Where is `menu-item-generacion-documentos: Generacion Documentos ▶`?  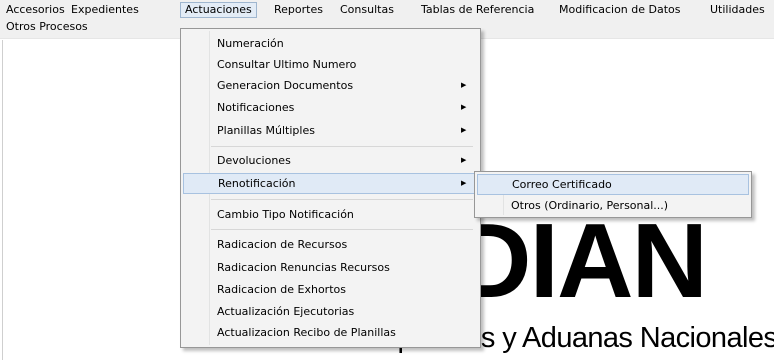 menu-item-generacion-documentos: Generacion Documentos ▶ is located at coordinates (329, 85).